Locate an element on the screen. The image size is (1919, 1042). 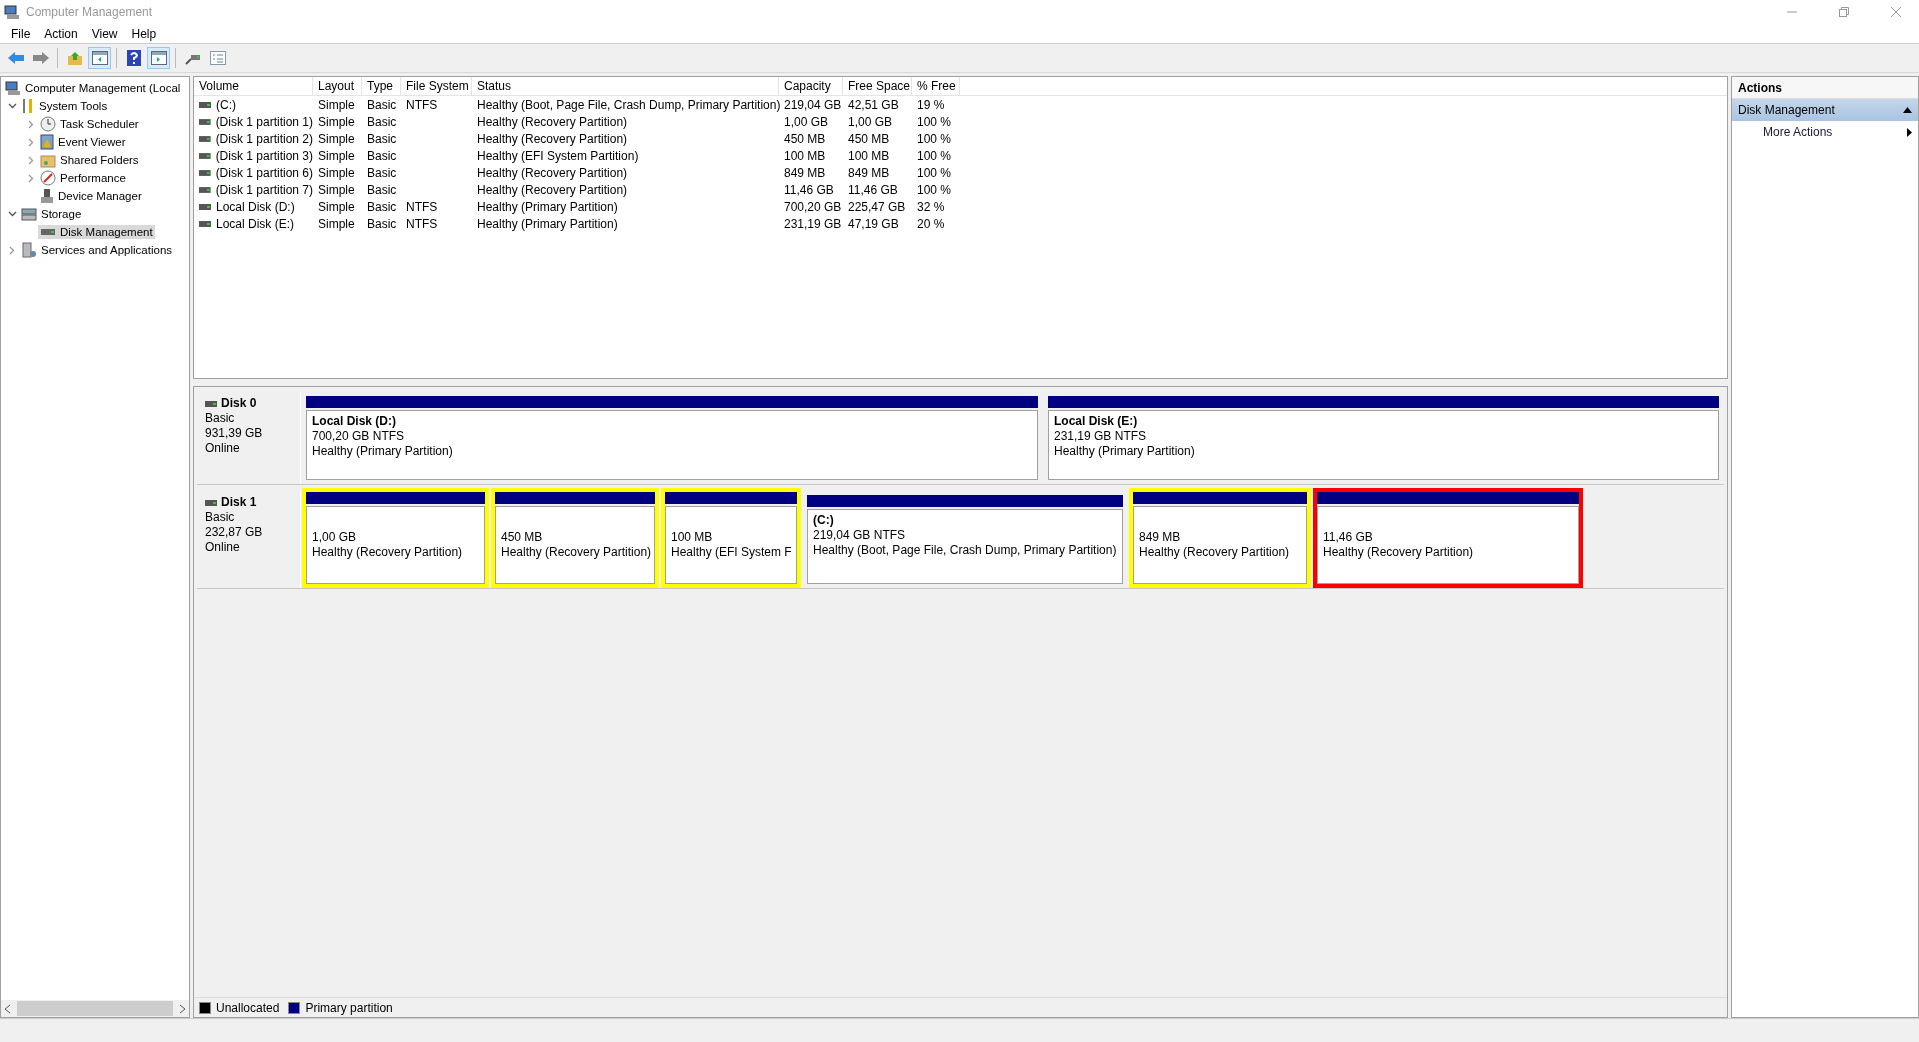
table-cell: NTFS is located at coordinates (422, 223).